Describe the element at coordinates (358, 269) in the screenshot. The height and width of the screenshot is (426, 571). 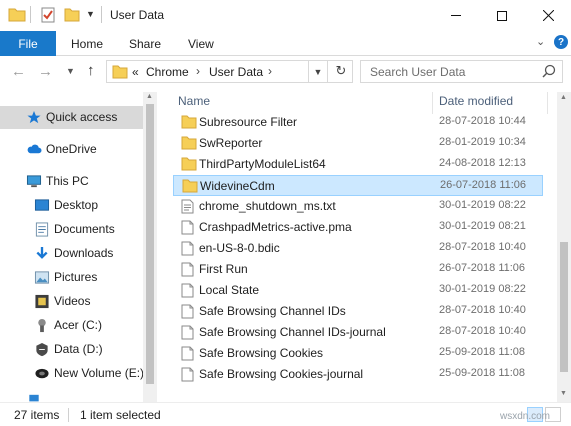
I see `table-row: First Run 26-07-2018 11:06` at that location.